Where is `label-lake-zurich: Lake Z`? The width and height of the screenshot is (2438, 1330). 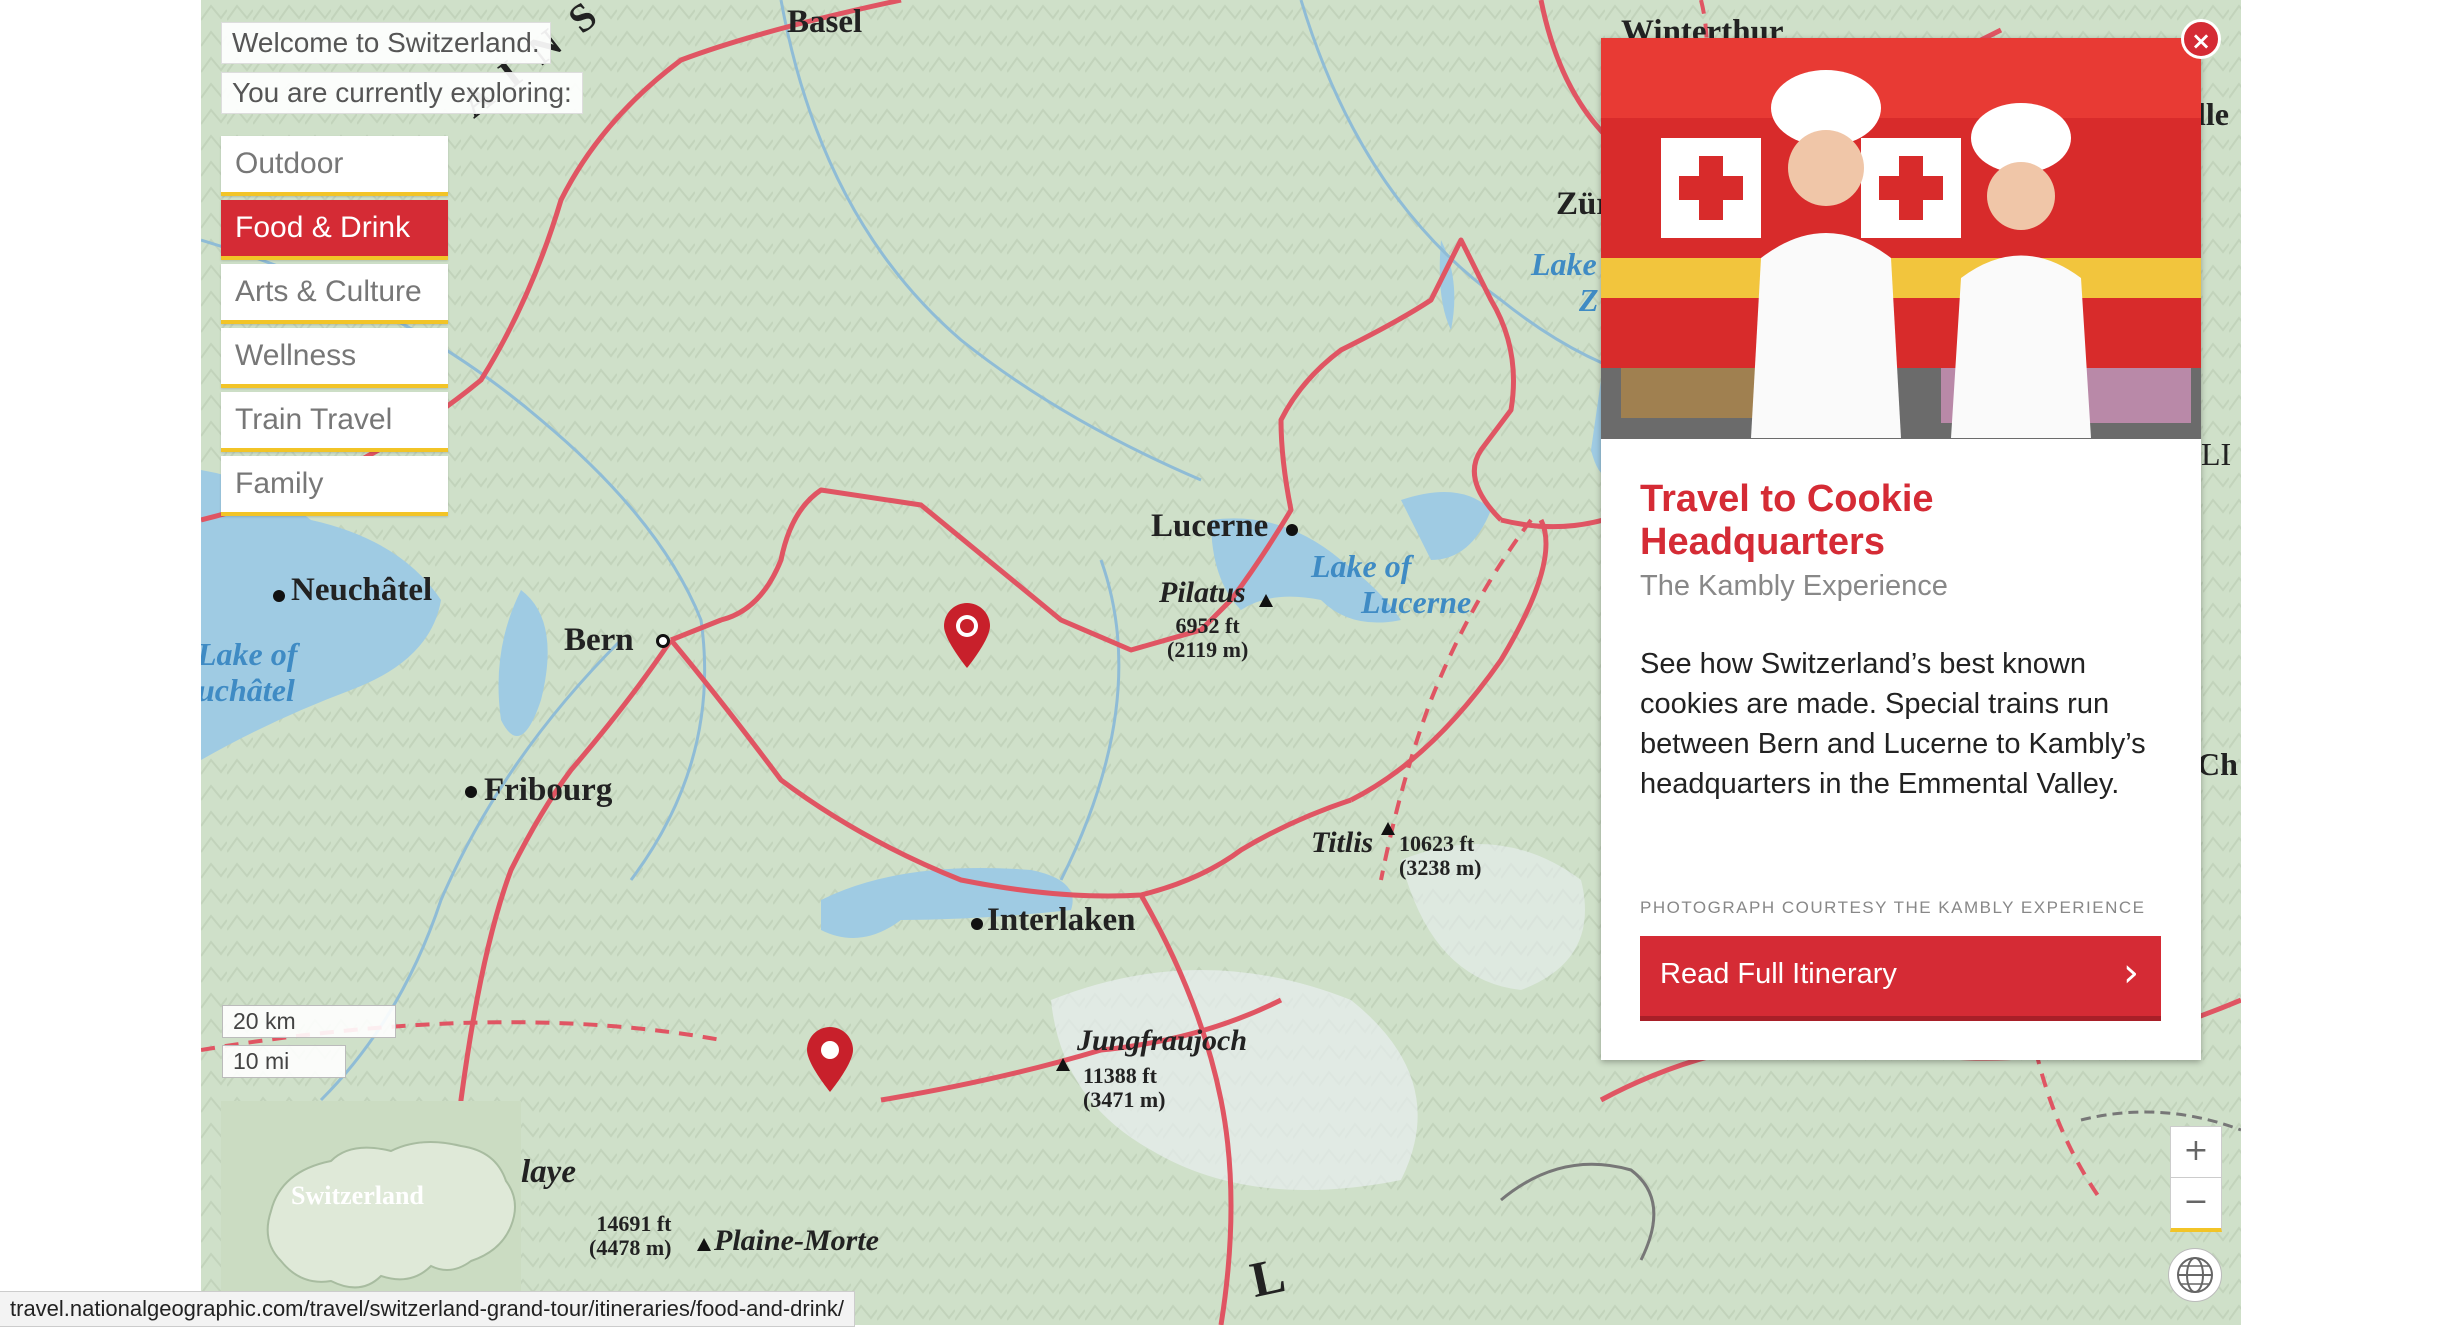
label-lake-zurich: Lake Z is located at coordinates (1565, 282).